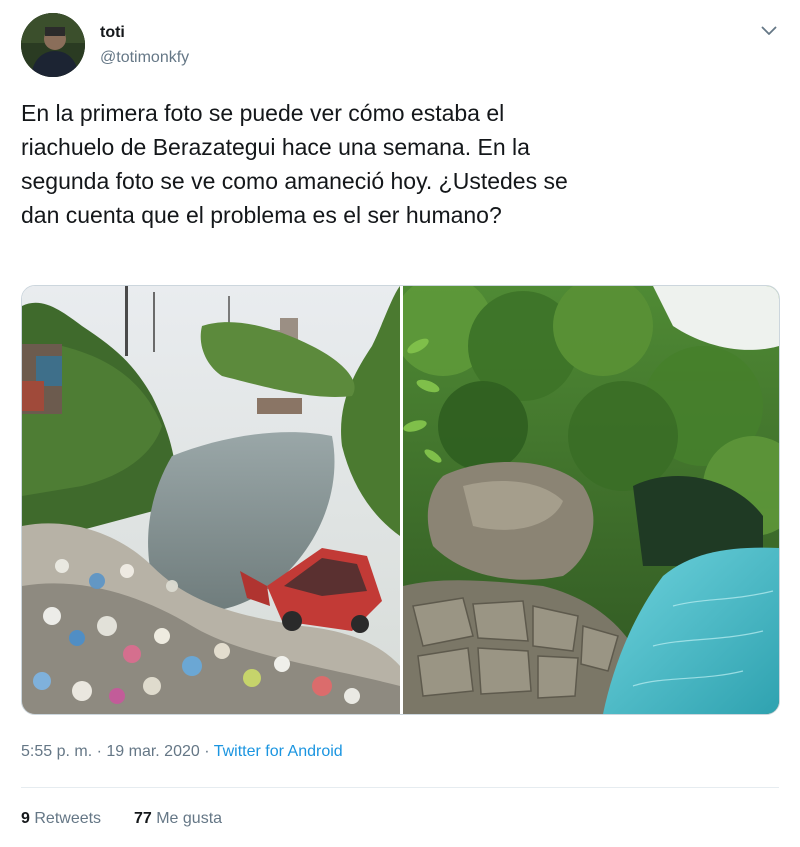  Describe the element at coordinates (112, 33) in the screenshot. I see `author-name: toti` at that location.